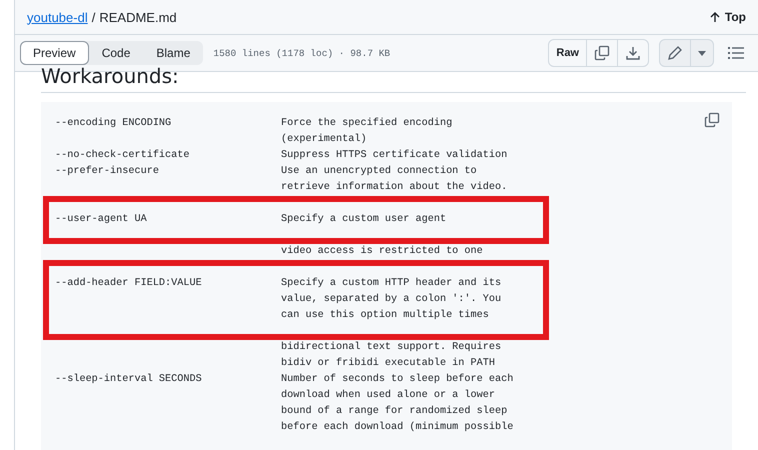 This screenshot has height=450, width=758. What do you see at coordinates (702, 53) in the screenshot?
I see `caret-icon` at bounding box center [702, 53].